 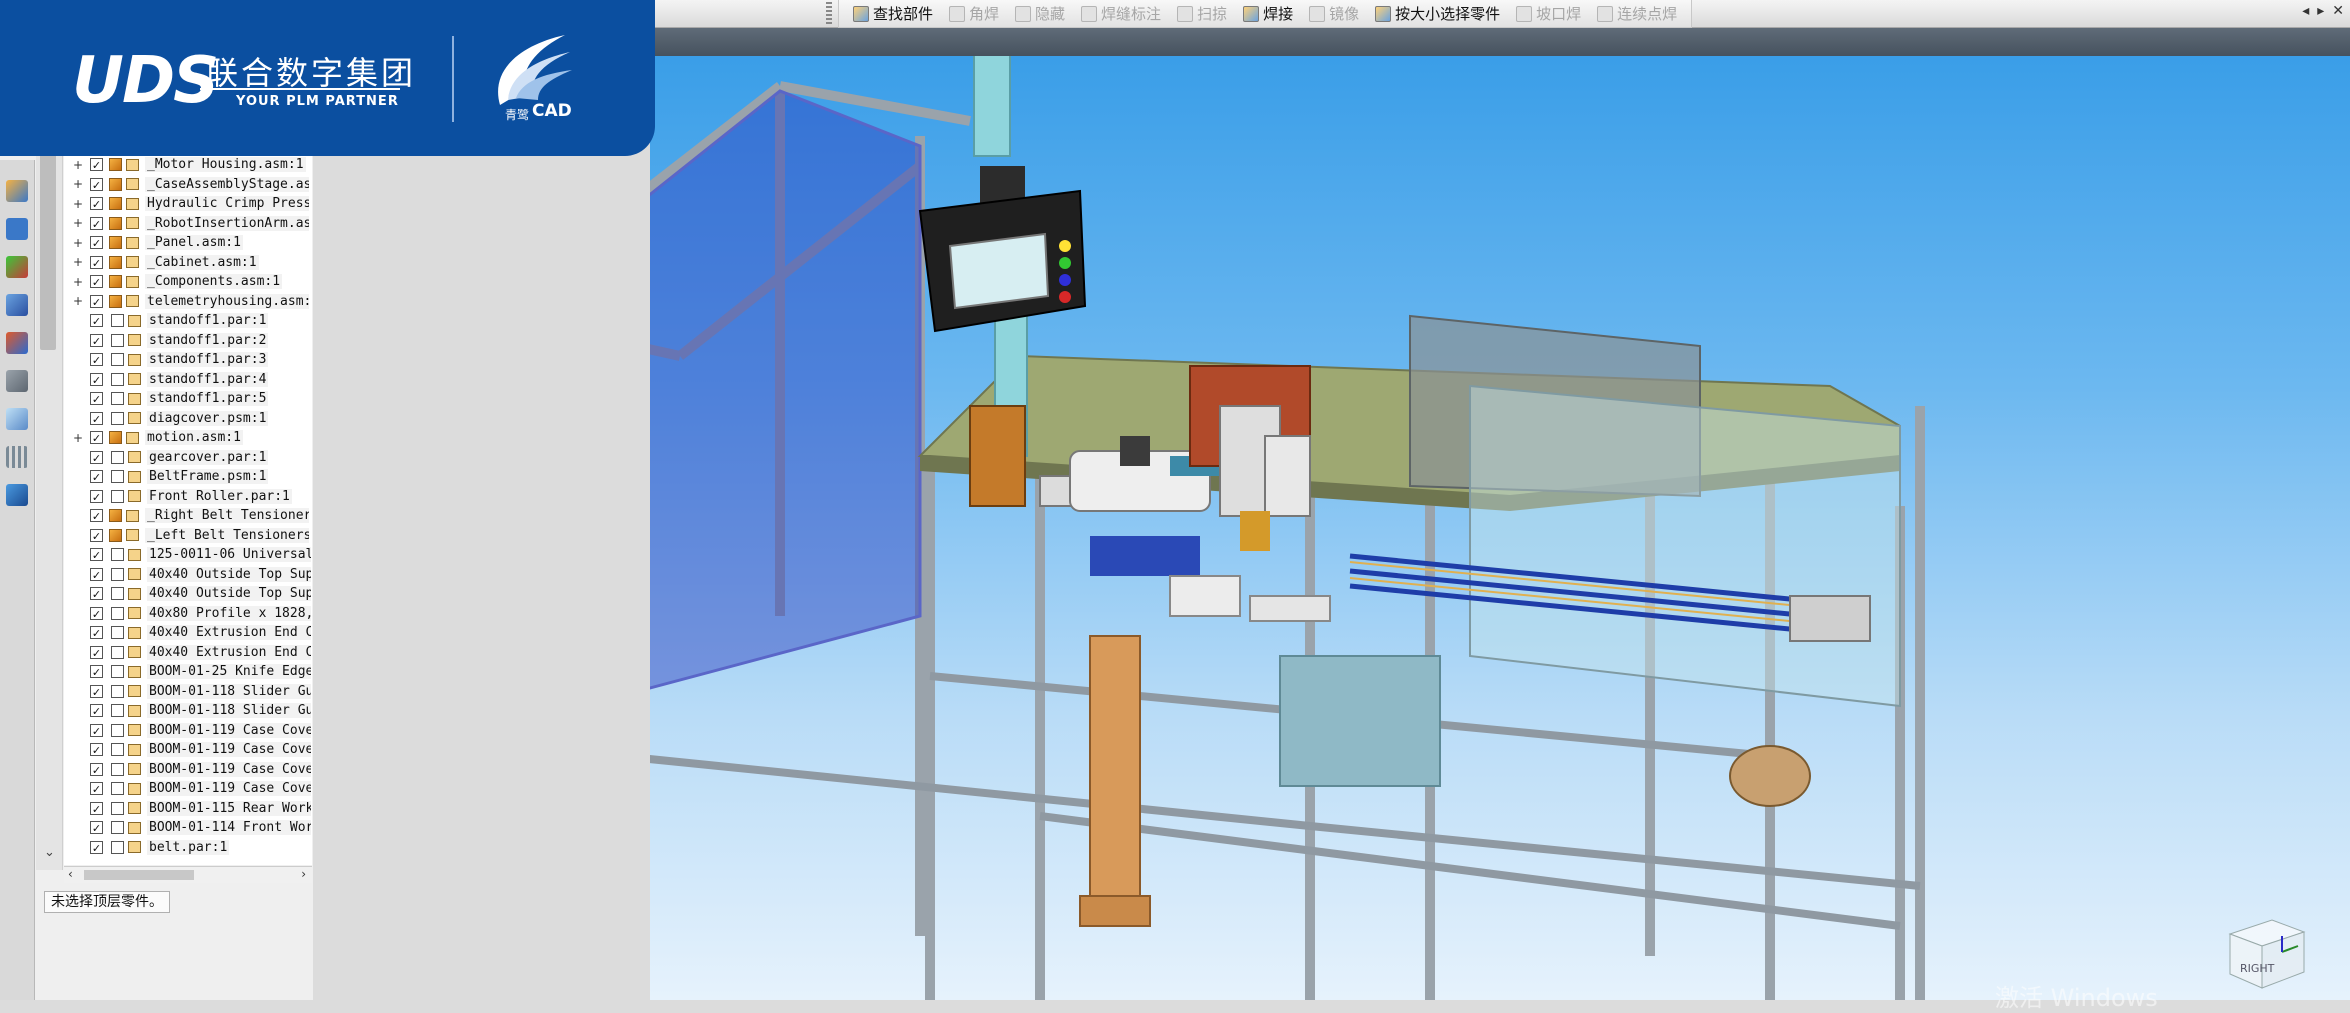 What do you see at coordinates (188, 262) in the screenshot?
I see `tree-item: + ✓ _Cabinet.asm:1` at bounding box center [188, 262].